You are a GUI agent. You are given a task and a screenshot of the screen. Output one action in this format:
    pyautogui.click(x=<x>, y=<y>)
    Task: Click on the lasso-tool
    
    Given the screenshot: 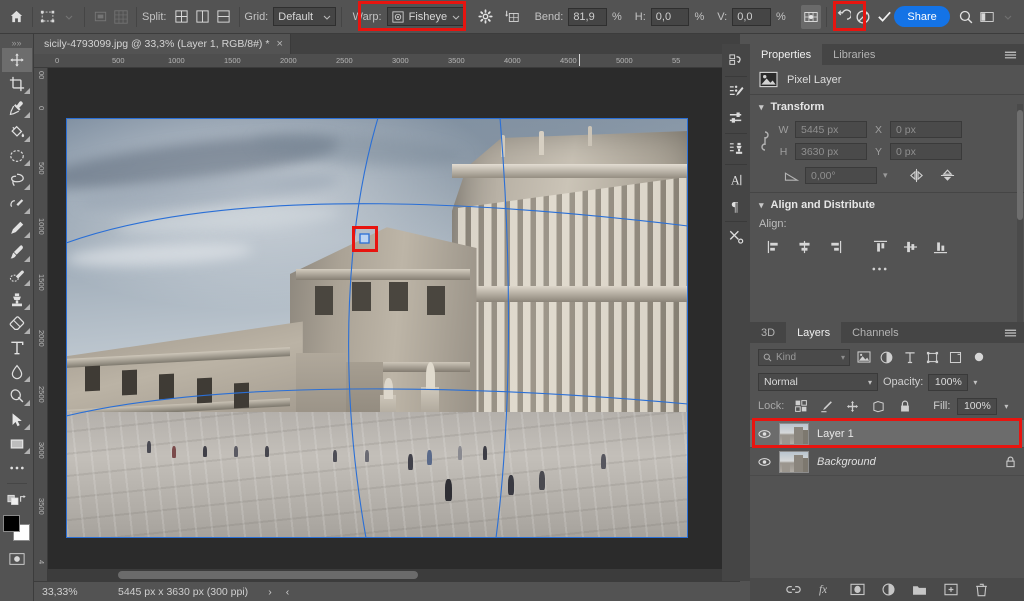 What is the action you would take?
    pyautogui.click(x=17, y=180)
    